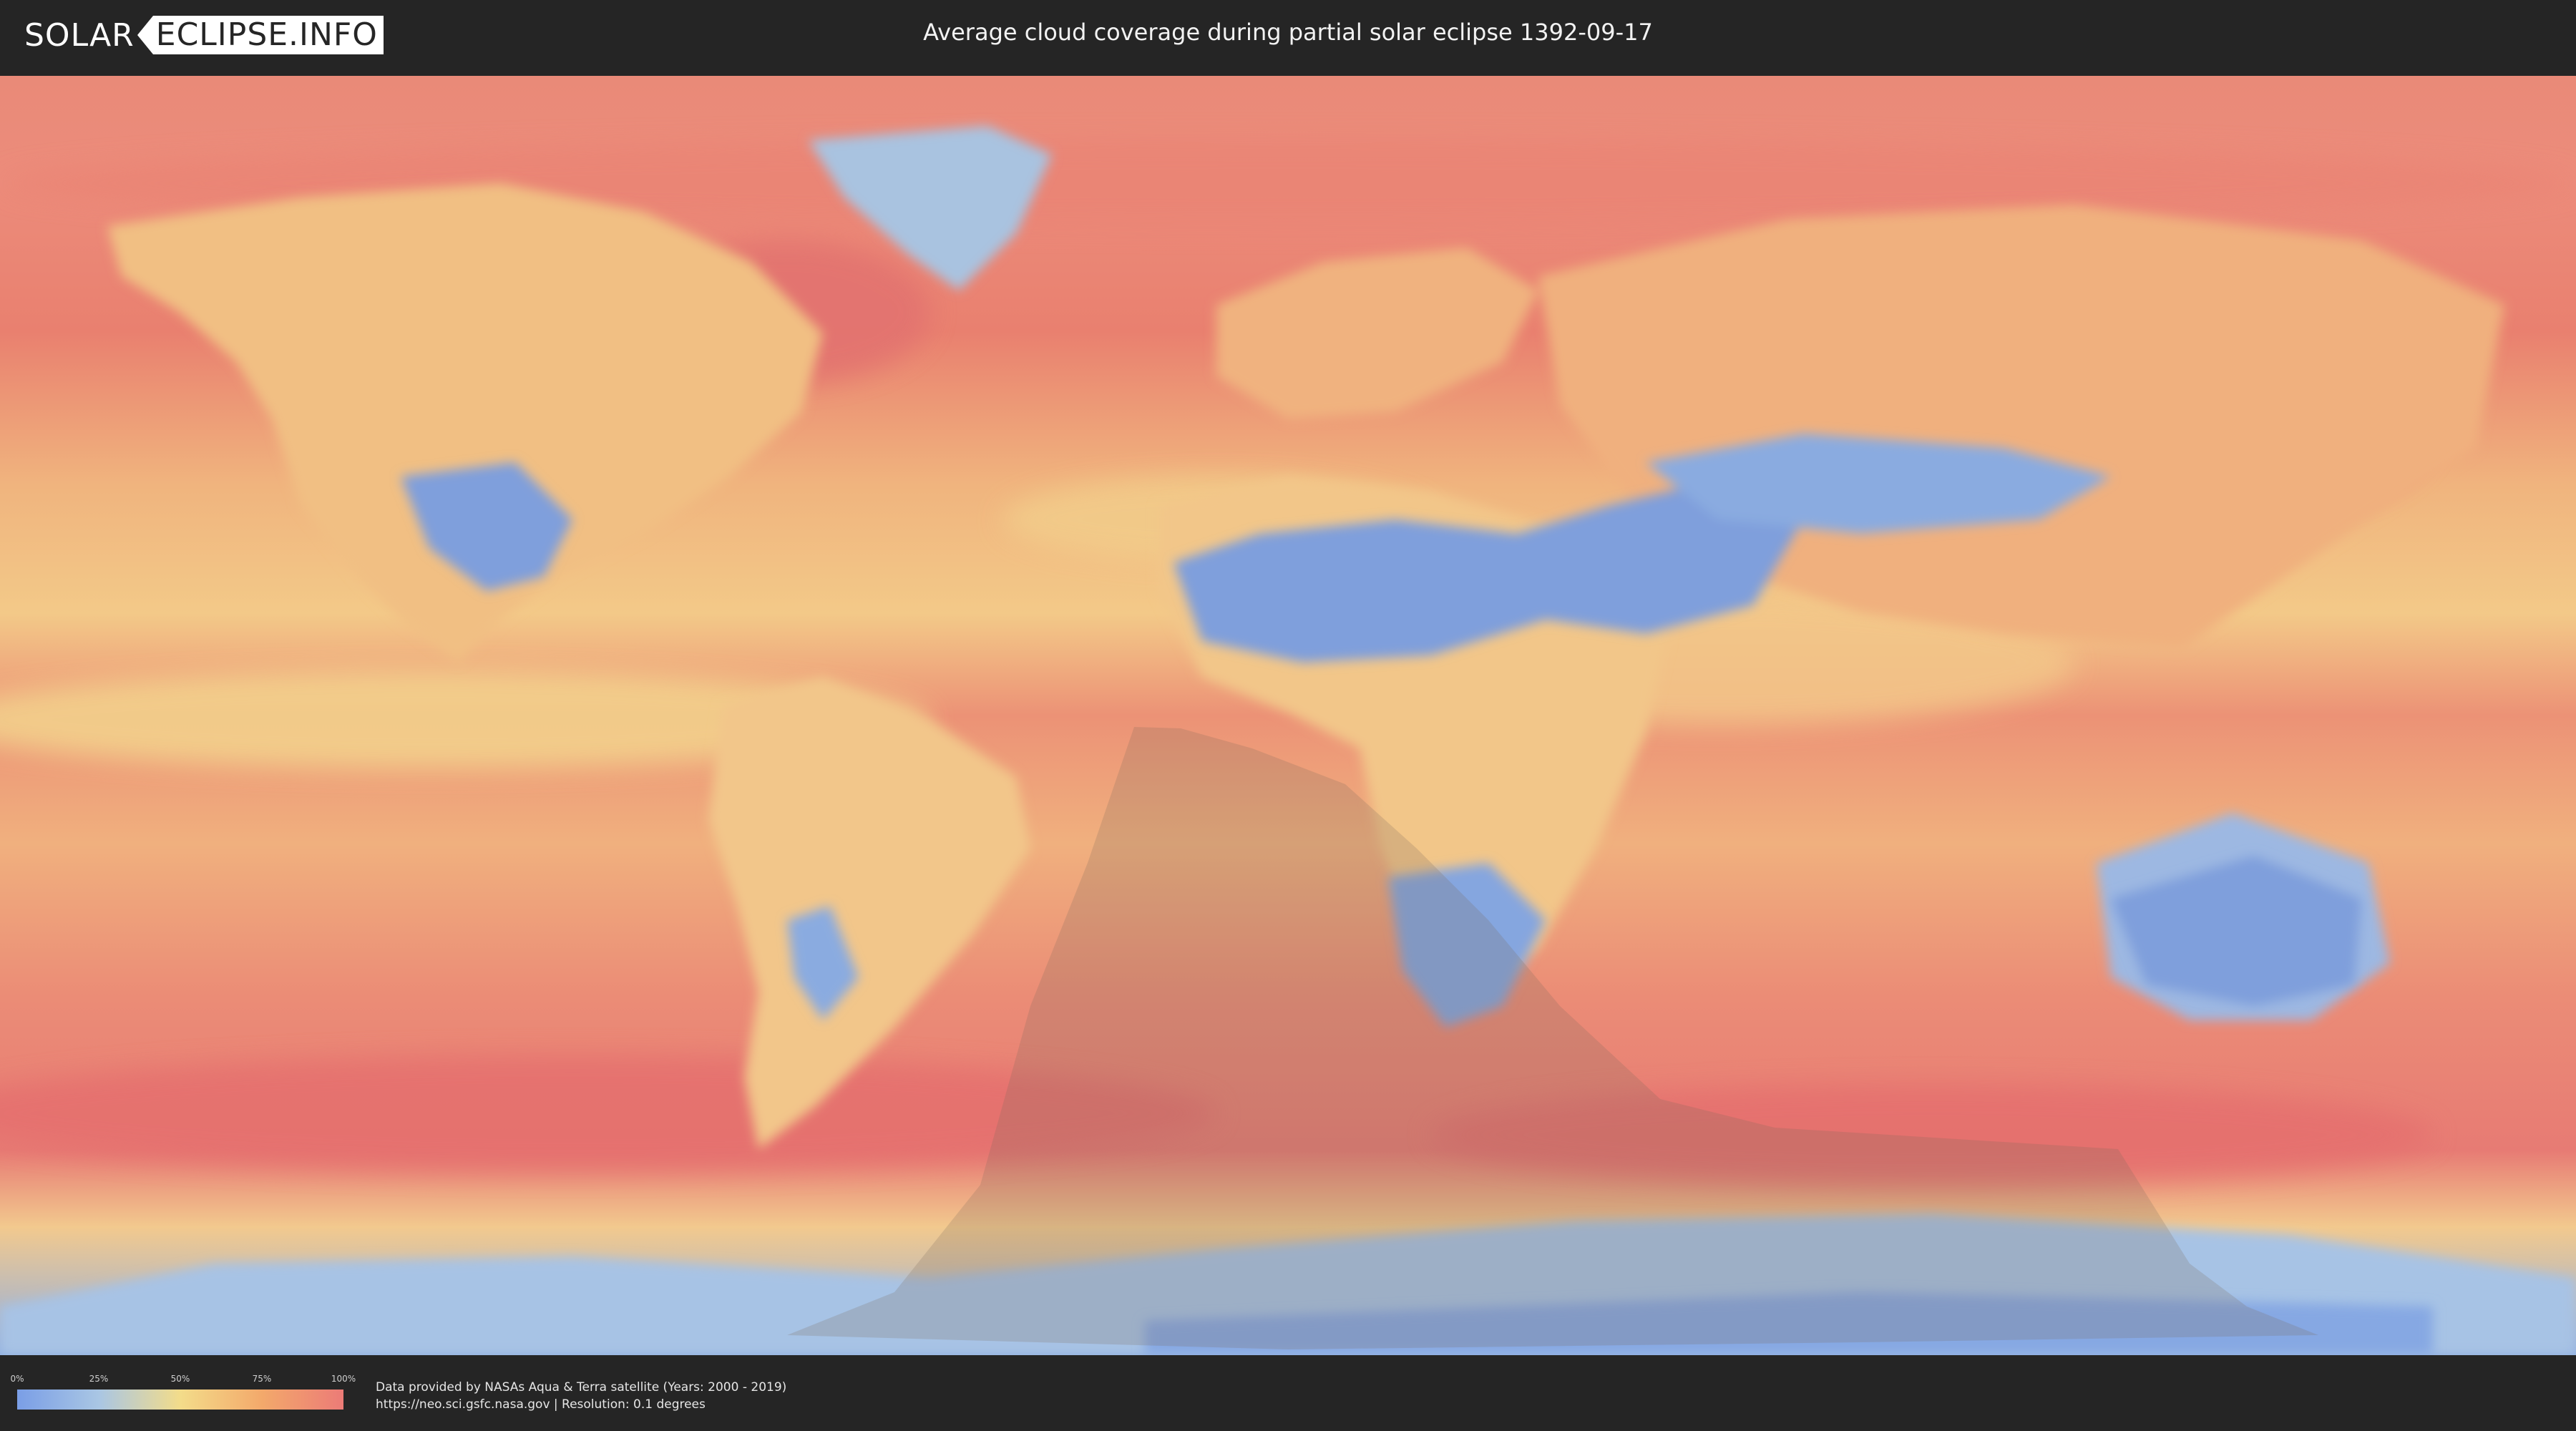  I want to click on legend-tick-0: 0%, so click(17, 1379).